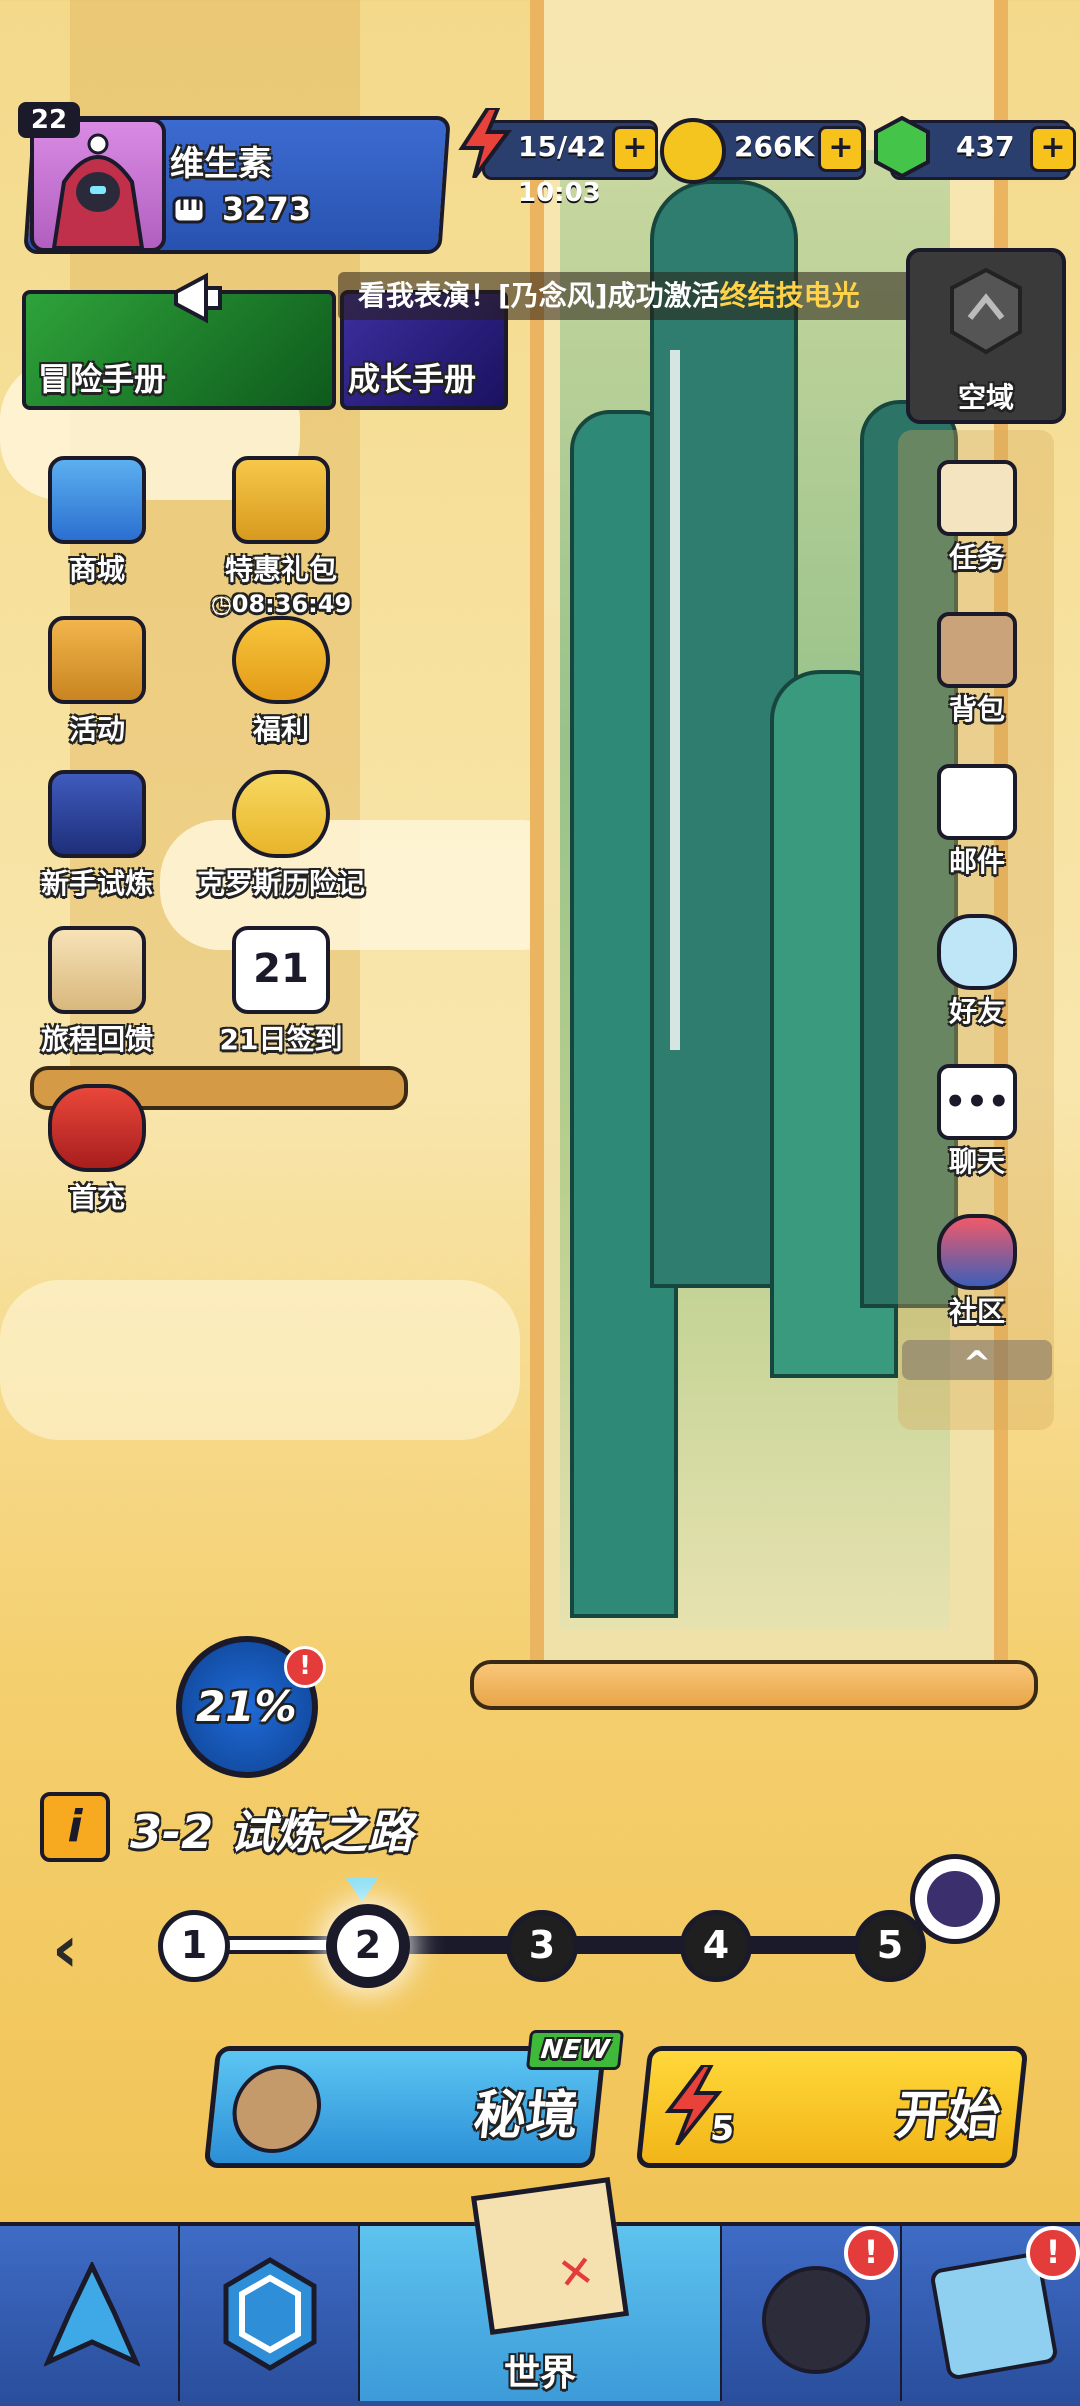 This screenshot has width=1080, height=2406. I want to click on signin-button: 21 21日签到, so click(281, 992).